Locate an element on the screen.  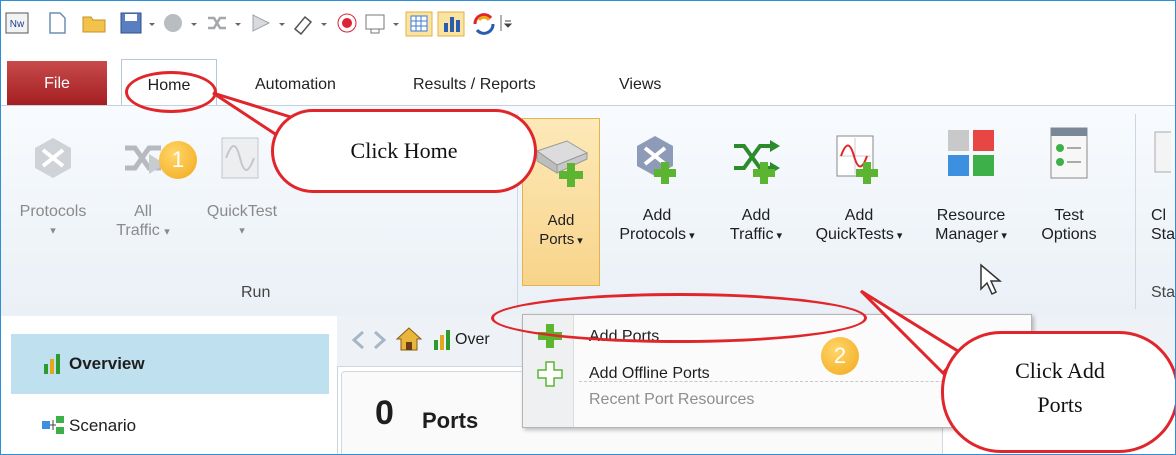
step-2-badge: 2 is located at coordinates (840, 356).